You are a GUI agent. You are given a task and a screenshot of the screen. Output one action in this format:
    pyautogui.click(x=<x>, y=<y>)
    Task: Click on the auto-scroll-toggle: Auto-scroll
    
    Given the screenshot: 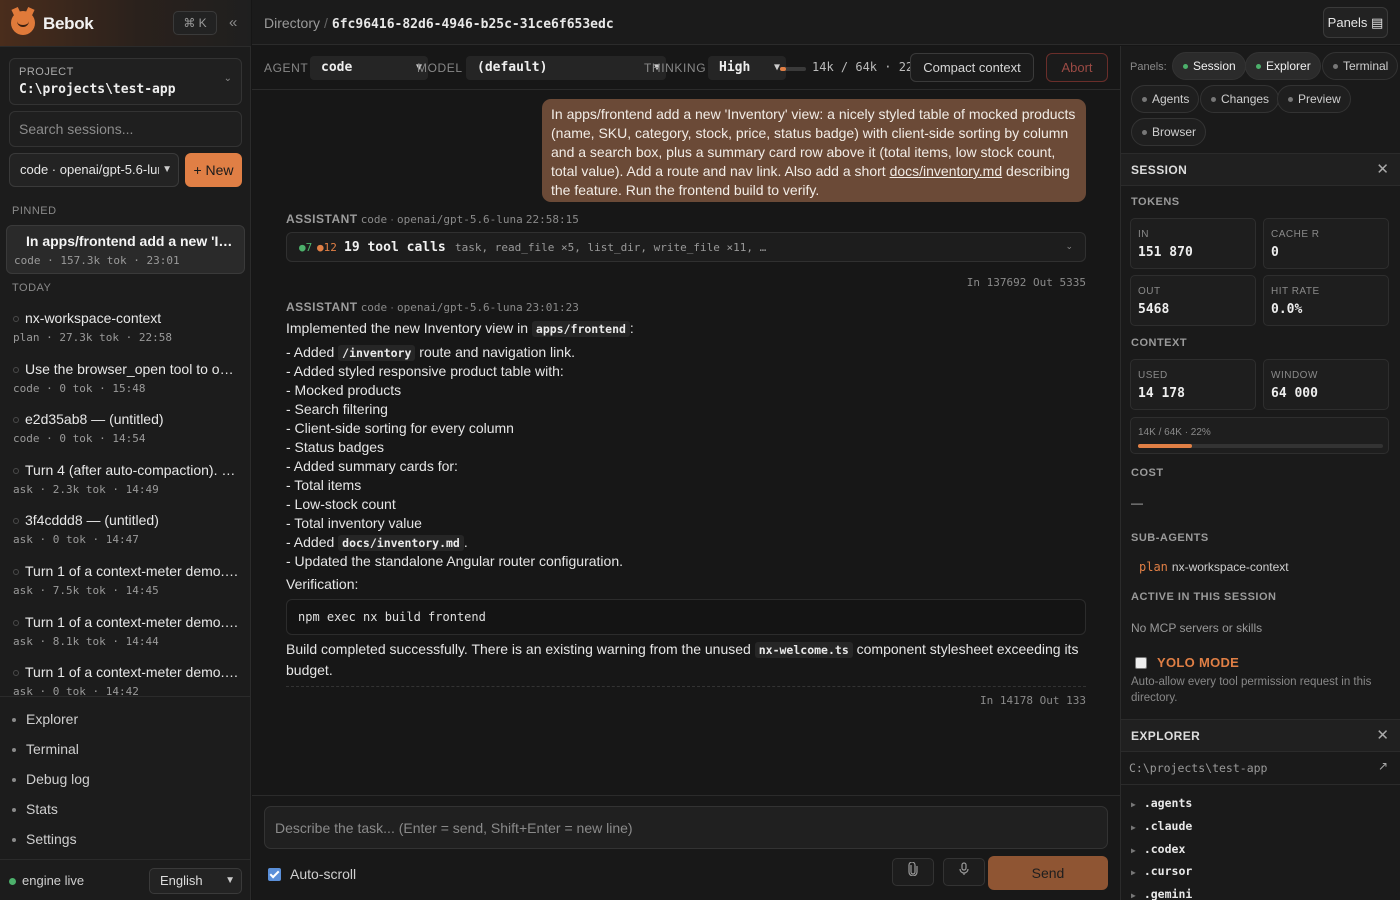 What is the action you would take?
    pyautogui.click(x=312, y=874)
    